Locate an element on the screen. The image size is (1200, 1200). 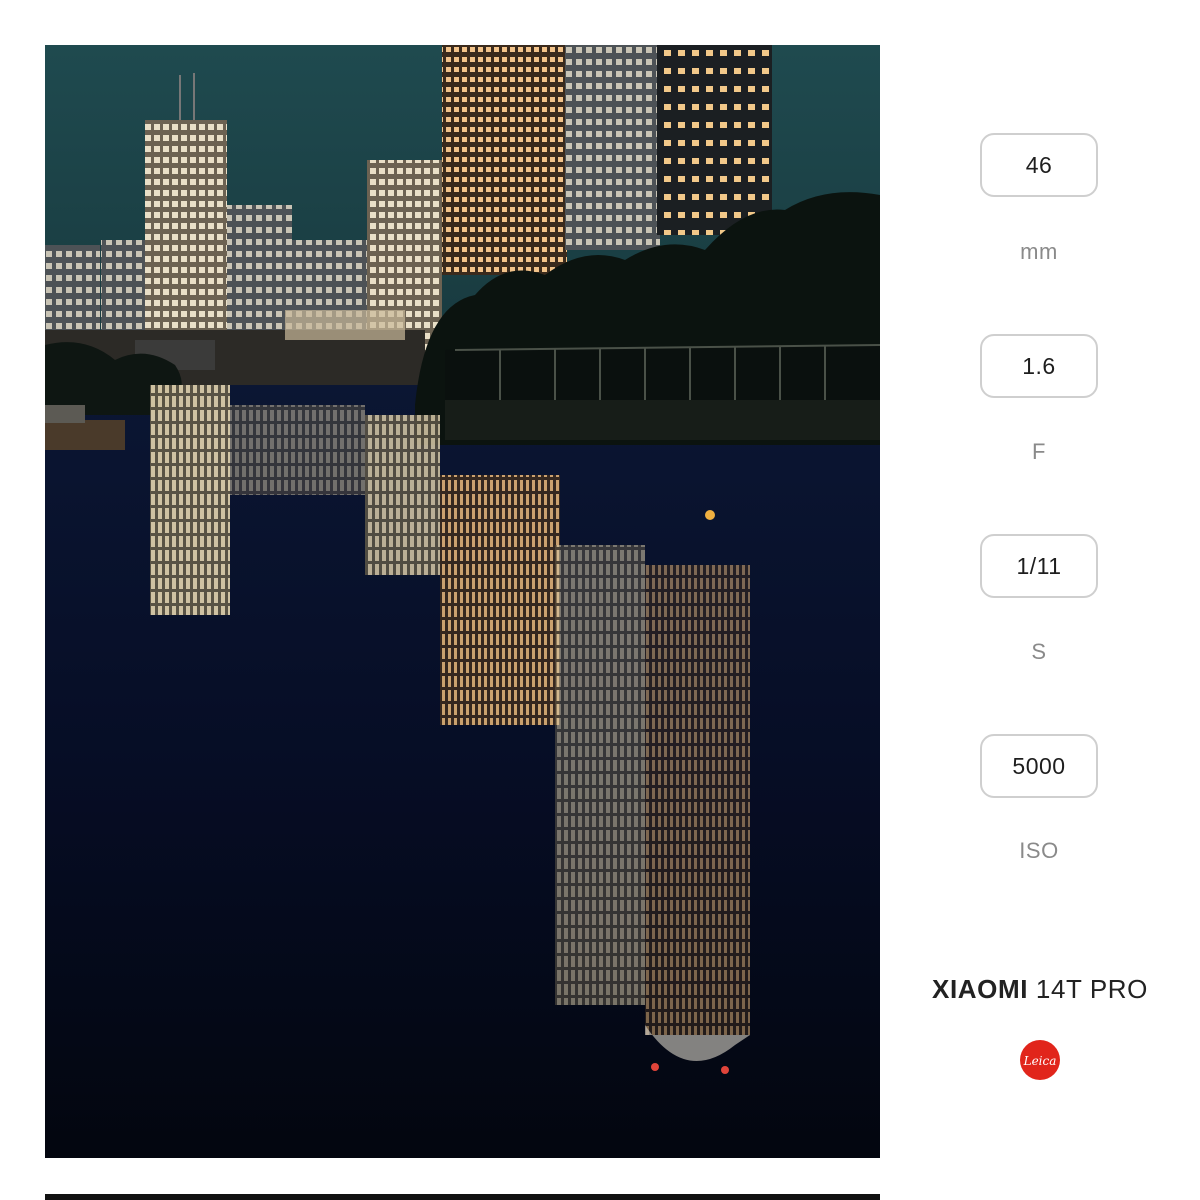
iso-unit: ISO is located at coordinates (1039, 850).